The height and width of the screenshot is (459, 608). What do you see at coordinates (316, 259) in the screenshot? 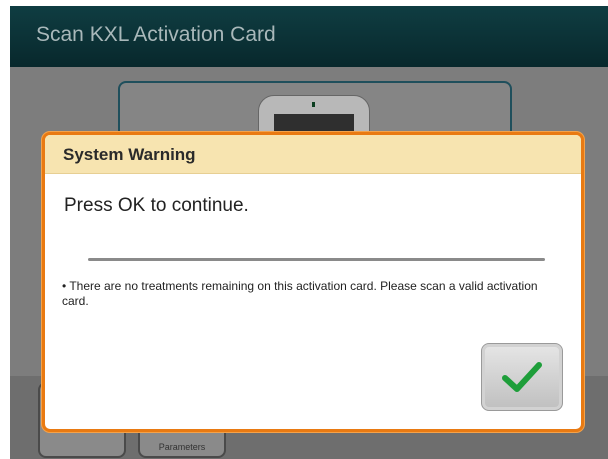
I see `divider` at bounding box center [316, 259].